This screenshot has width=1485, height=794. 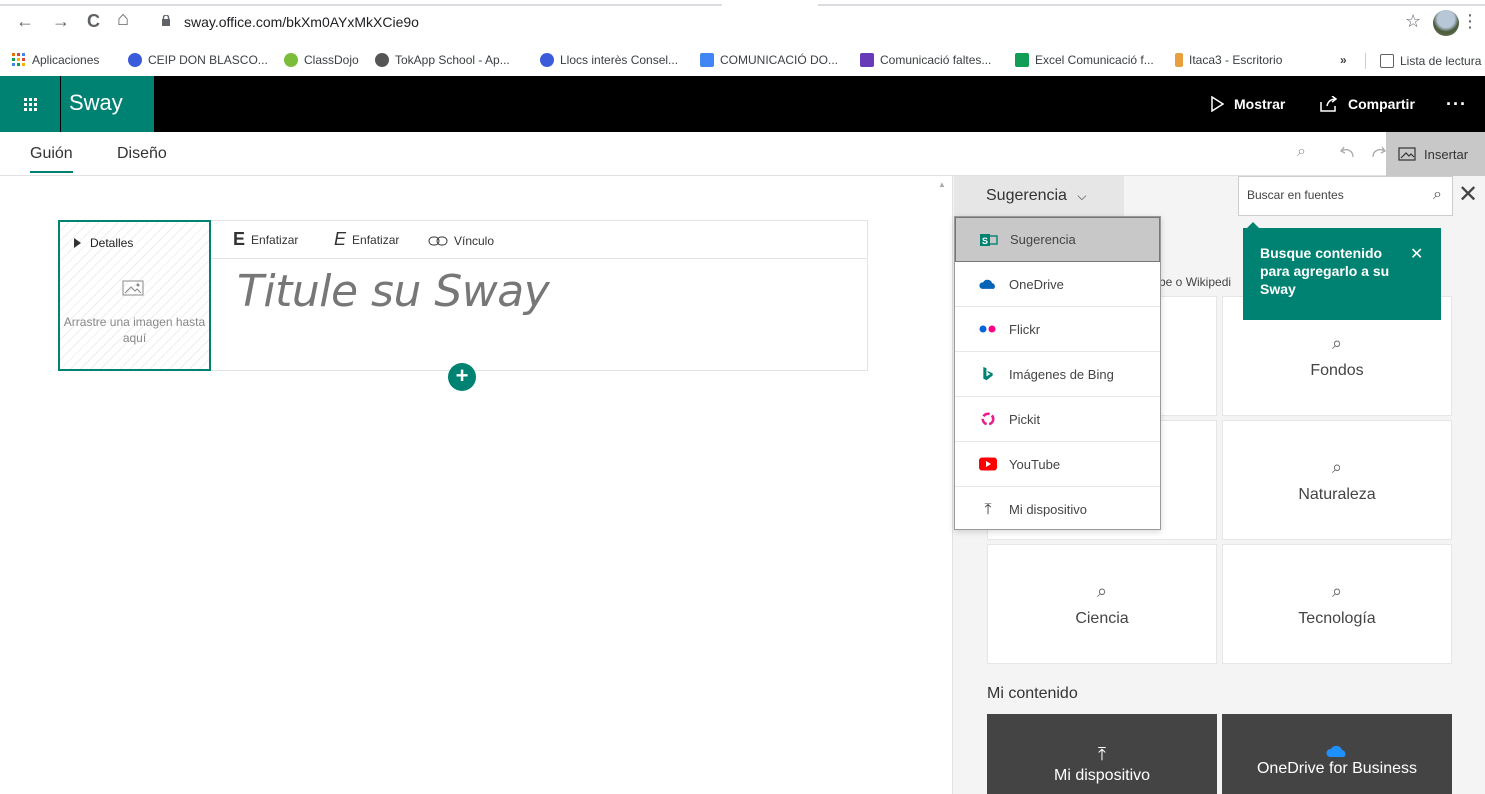 I want to click on dropdown-item-label: Mi dispositivo, so click(x=1048, y=509).